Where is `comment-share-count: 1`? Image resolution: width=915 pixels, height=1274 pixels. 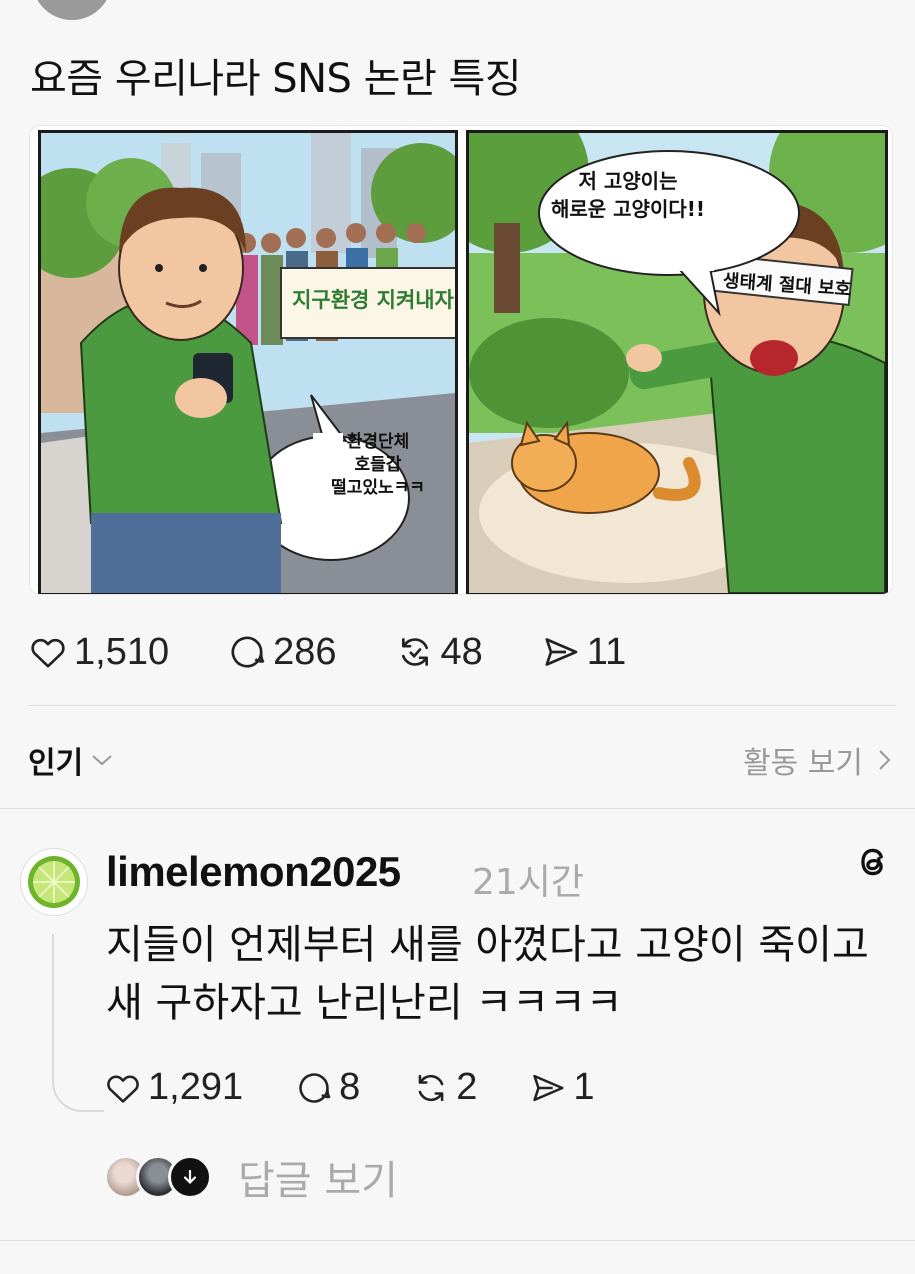
comment-share-count: 1 is located at coordinates (584, 1087).